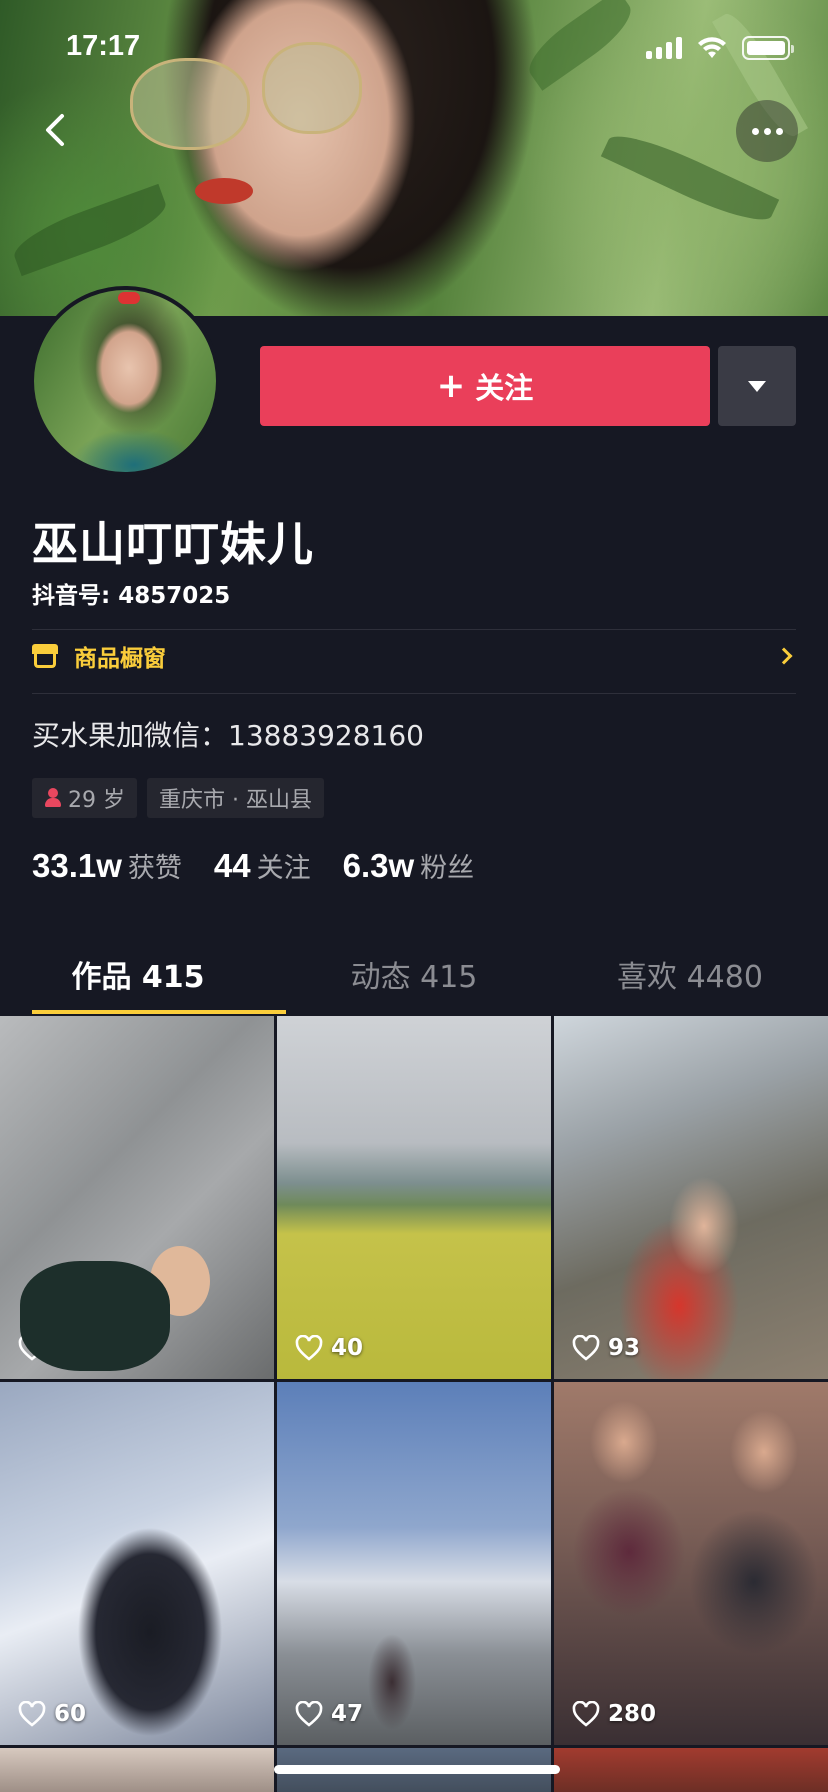  Describe the element at coordinates (614, 1714) in the screenshot. I see `like-count: 280` at that location.